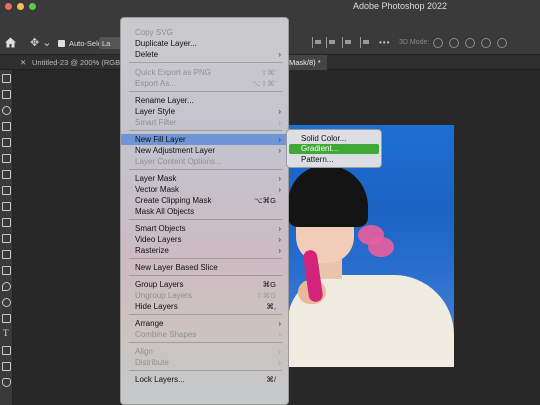 This screenshot has width=540, height=405. What do you see at coordinates (365, 42) in the screenshot?
I see `align-top-icon` at bounding box center [365, 42].